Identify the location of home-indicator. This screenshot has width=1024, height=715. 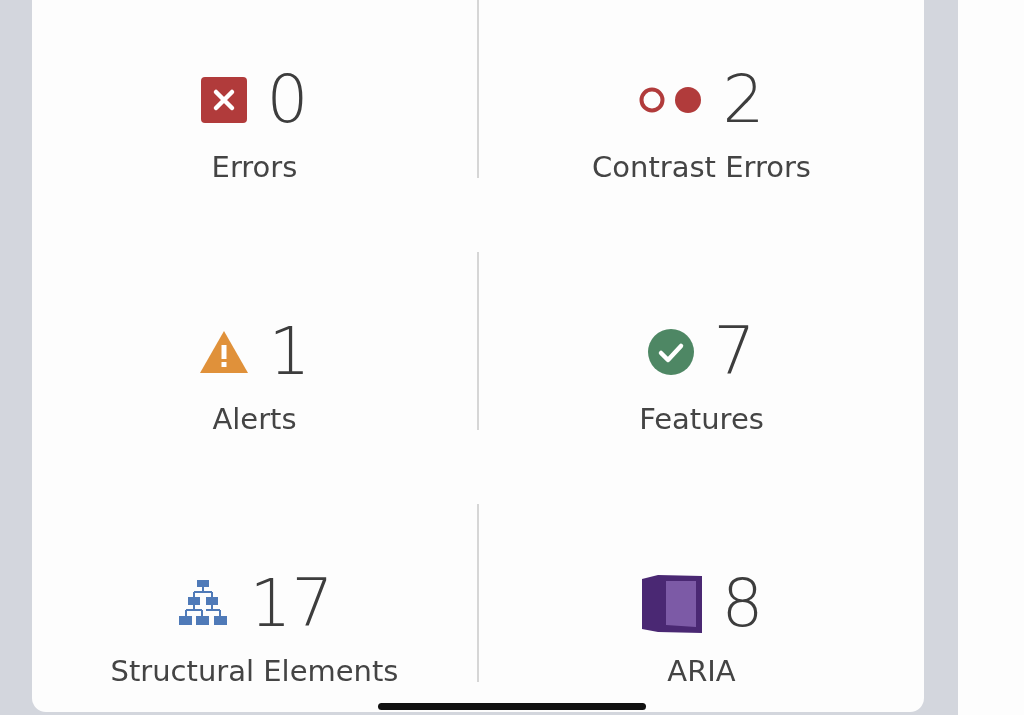
(512, 706).